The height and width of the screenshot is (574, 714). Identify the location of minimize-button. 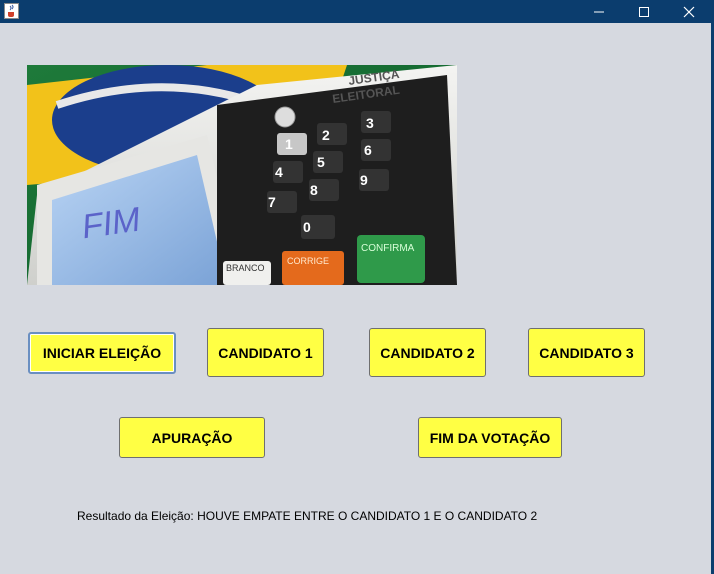
(599, 11).